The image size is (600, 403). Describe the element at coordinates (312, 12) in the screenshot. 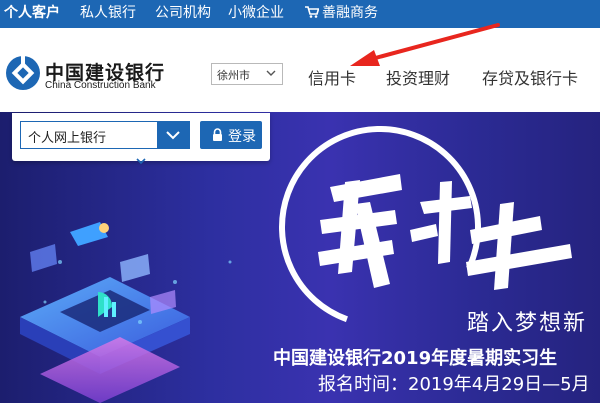

I see `cart-icon` at that location.